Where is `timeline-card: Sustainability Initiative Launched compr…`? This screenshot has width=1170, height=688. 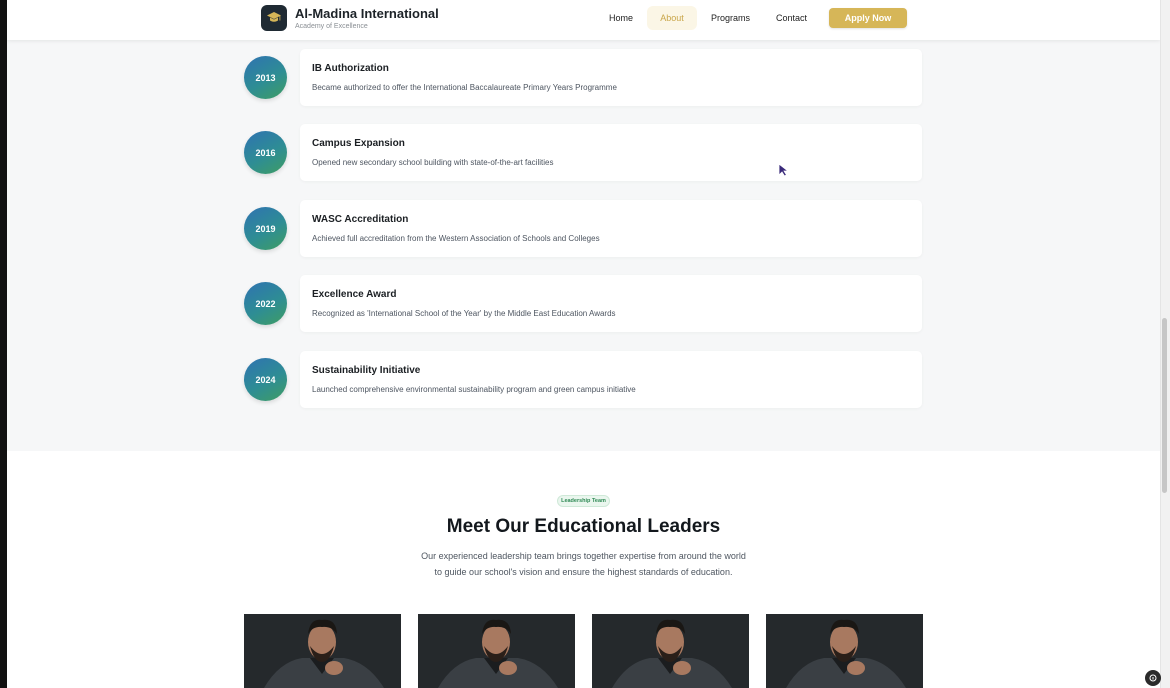
timeline-card: Sustainability Initiative Launched compr… is located at coordinates (611, 379).